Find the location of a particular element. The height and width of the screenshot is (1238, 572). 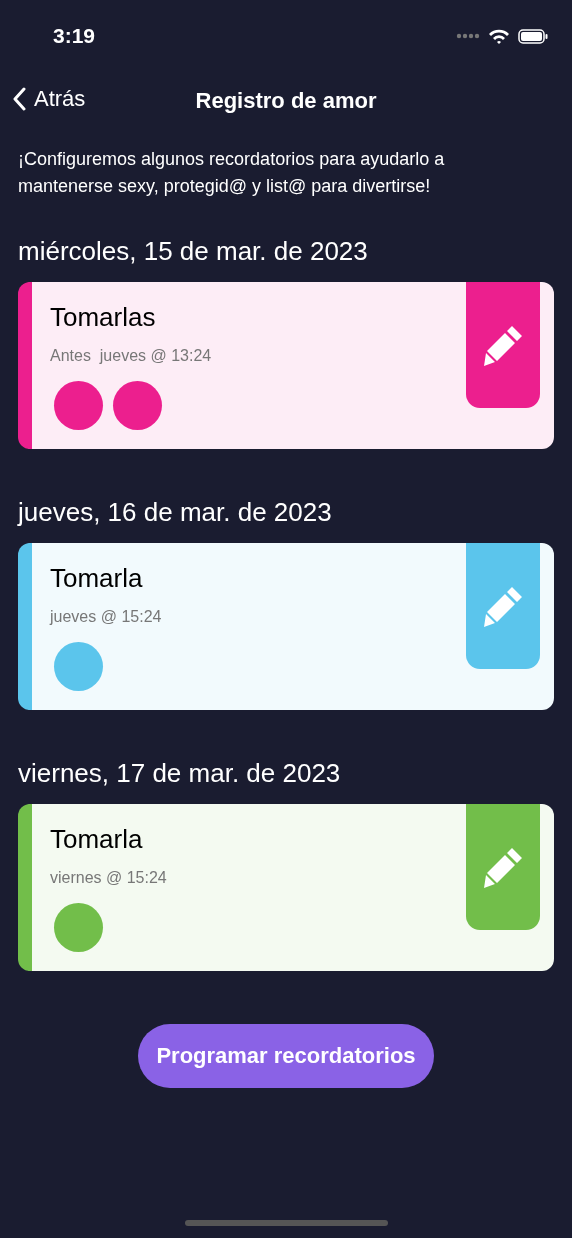

reminder-time: Antes jueves @ 13:24 is located at coordinates (131, 356).